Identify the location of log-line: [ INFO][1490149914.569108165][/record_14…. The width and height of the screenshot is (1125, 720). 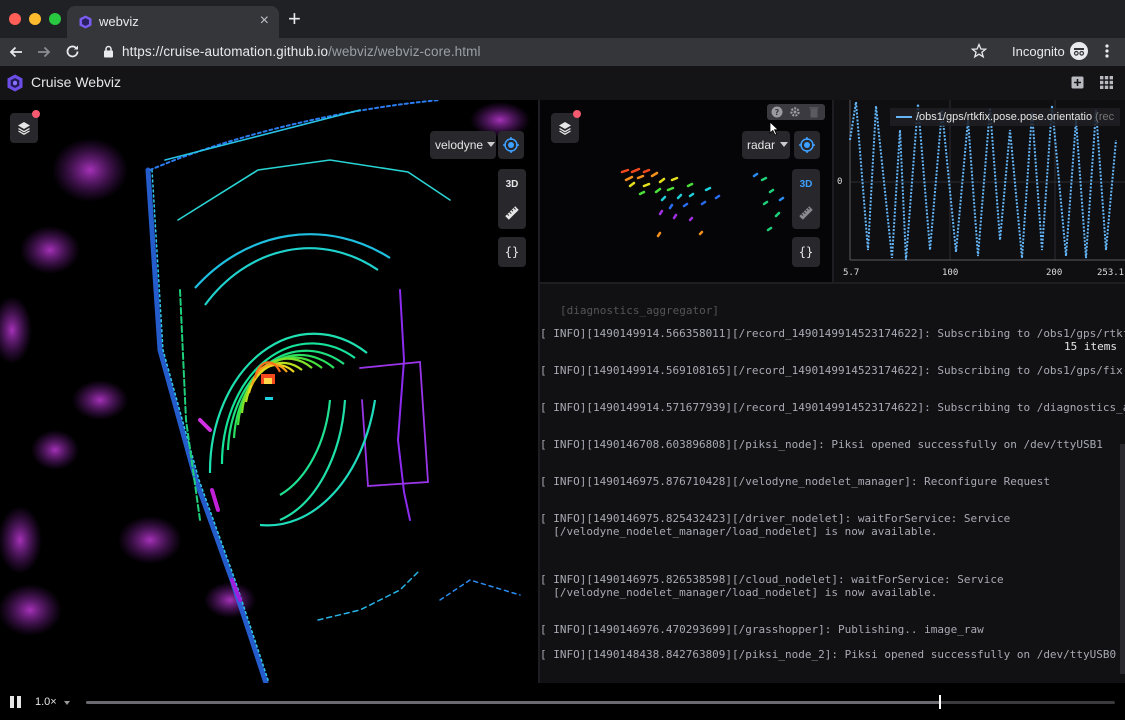
(831, 370).